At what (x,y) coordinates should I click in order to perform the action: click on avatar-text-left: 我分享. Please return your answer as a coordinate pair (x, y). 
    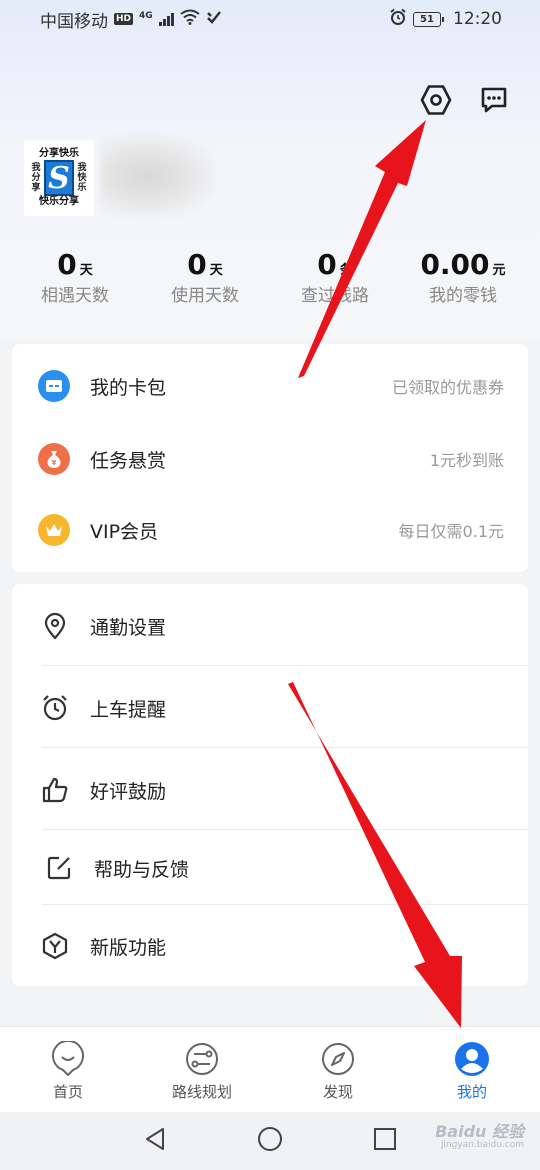
    Looking at the image, I should click on (36, 178).